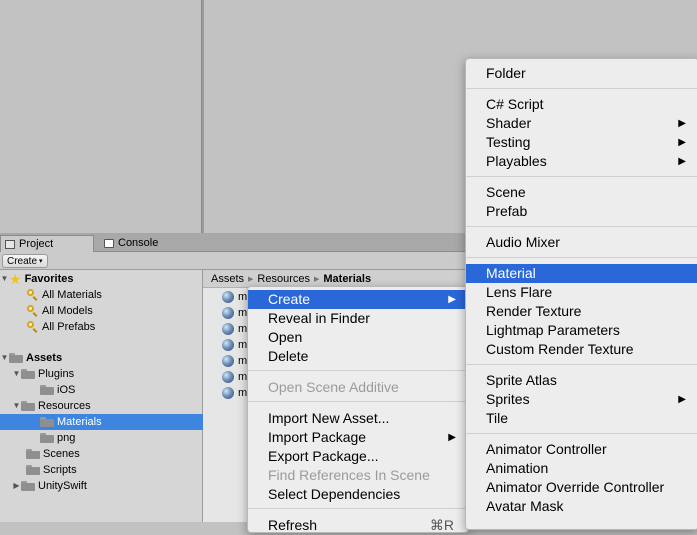  What do you see at coordinates (581, 399) in the screenshot?
I see `submenu-item-sprites: Sprites ▶` at bounding box center [581, 399].